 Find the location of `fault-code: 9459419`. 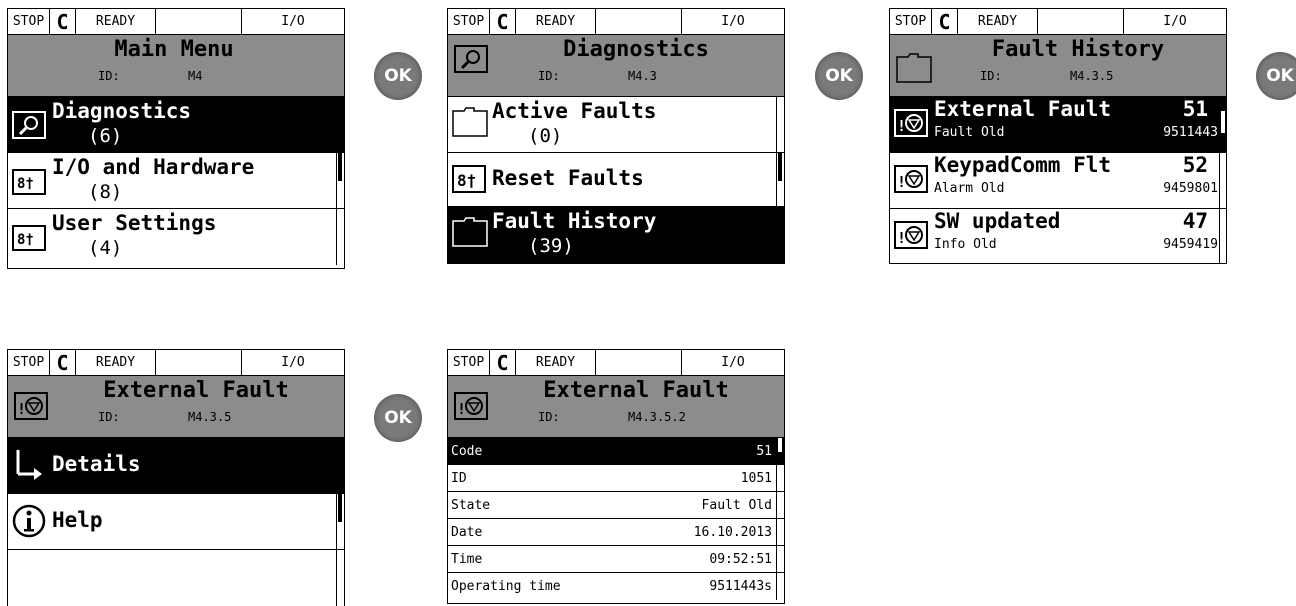

fault-code: 9459419 is located at coordinates (1190, 244).